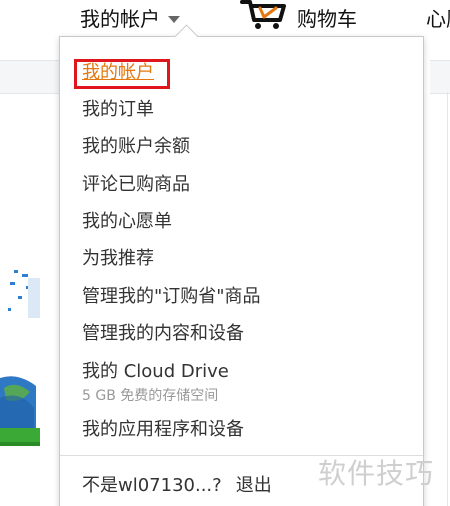 The height and width of the screenshot is (506, 450). What do you see at coordinates (241, 455) in the screenshot?
I see `menu-divider` at bounding box center [241, 455].